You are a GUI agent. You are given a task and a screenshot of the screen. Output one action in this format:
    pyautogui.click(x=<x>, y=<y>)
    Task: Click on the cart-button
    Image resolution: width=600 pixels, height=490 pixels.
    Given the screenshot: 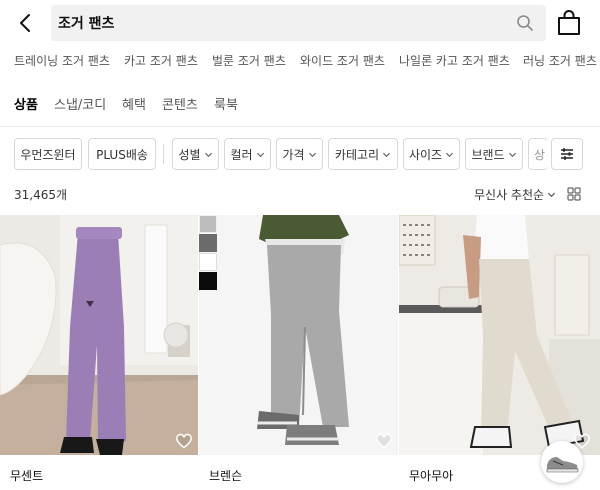 What is the action you would take?
    pyautogui.click(x=569, y=23)
    